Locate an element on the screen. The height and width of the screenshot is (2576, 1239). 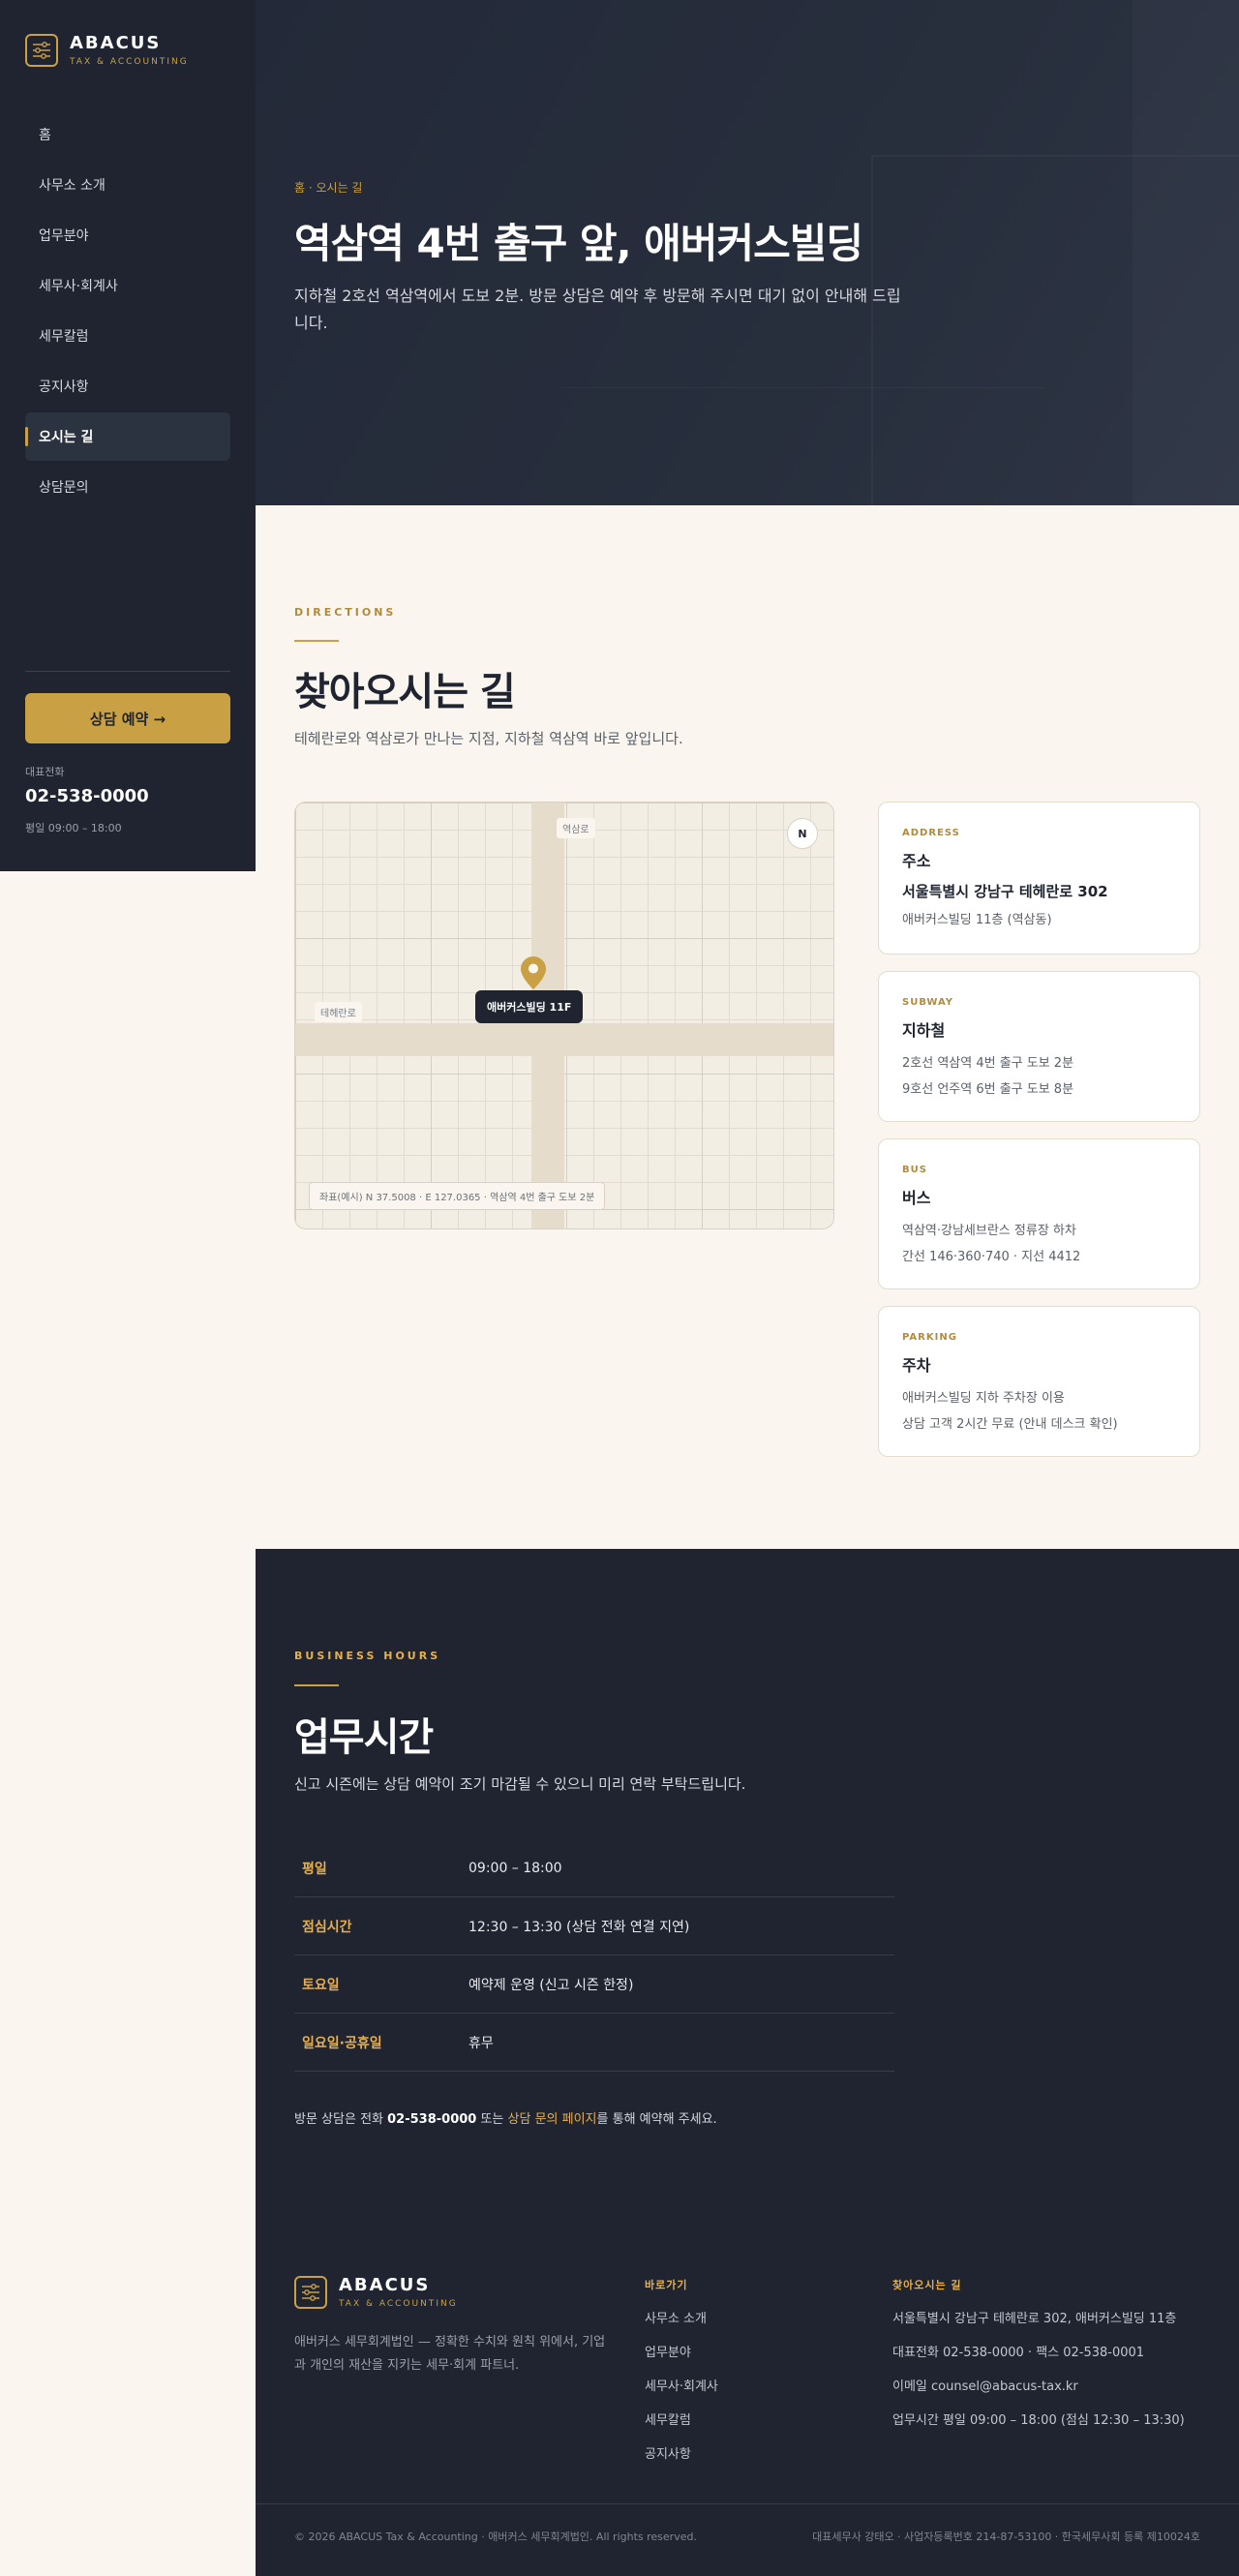
page-title: 역삼역 4번 출구 앞, 애버커스빌딩 is located at coordinates (578, 244).